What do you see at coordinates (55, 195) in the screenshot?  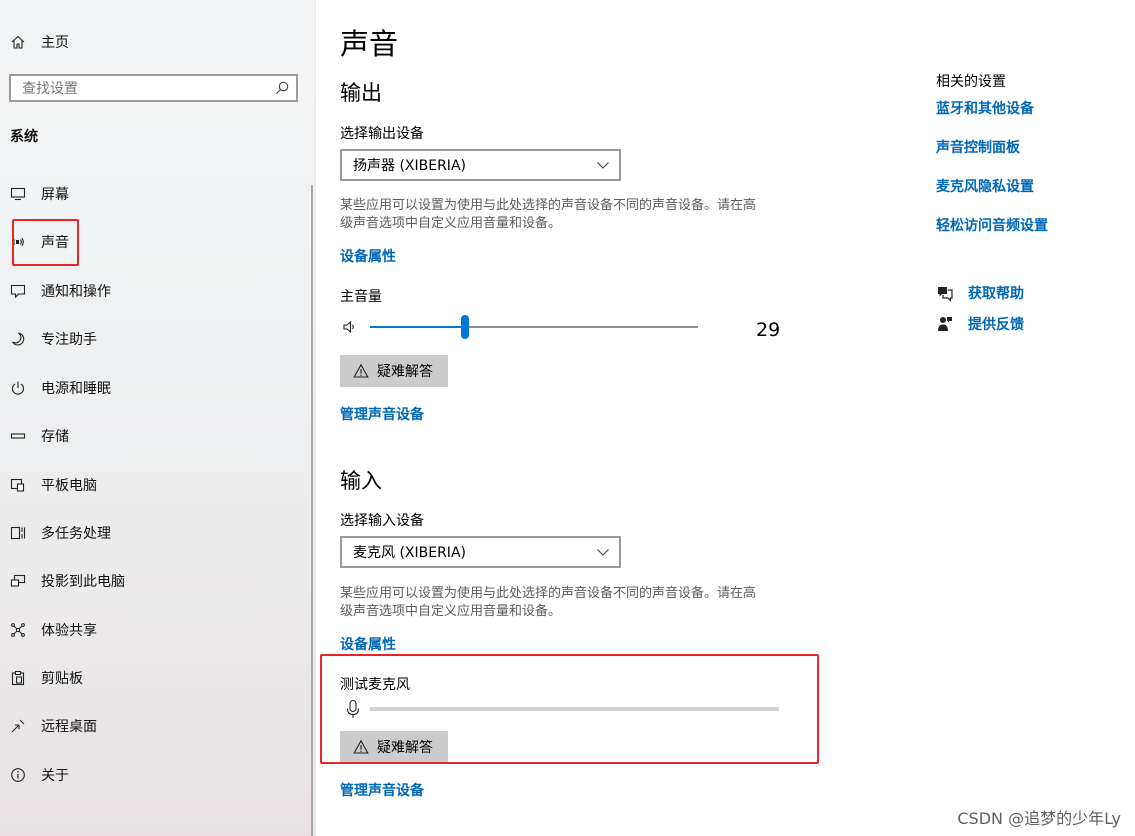 I see `sidebar-item-label: 屏幕` at bounding box center [55, 195].